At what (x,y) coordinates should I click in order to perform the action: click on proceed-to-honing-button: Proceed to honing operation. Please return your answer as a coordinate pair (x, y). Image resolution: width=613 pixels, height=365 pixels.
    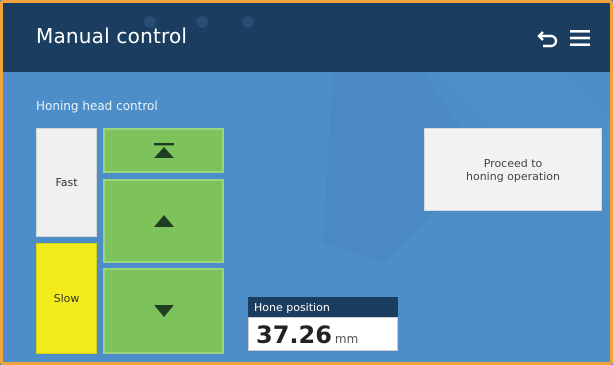
    Looking at the image, I should click on (513, 169).